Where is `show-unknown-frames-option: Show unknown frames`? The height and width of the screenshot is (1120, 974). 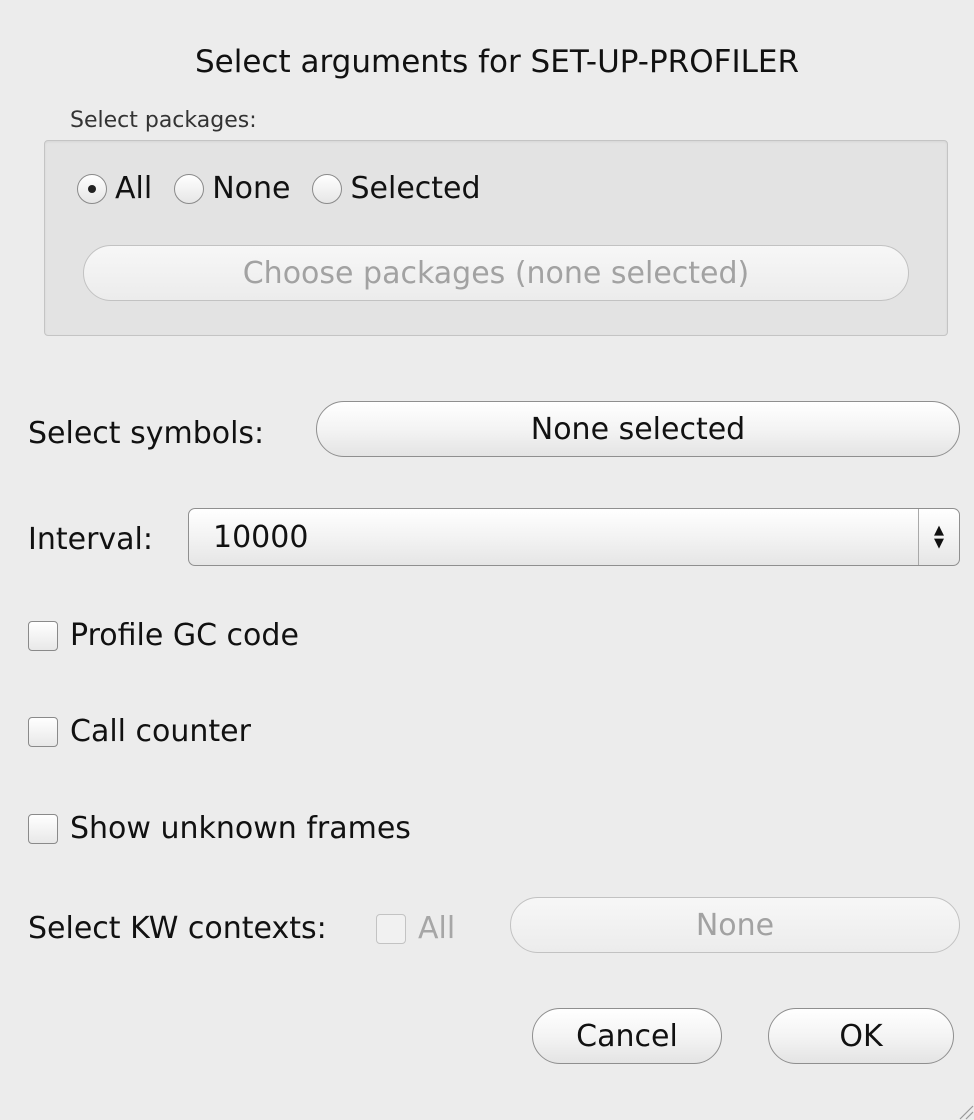 show-unknown-frames-option: Show unknown frames is located at coordinates (219, 828).